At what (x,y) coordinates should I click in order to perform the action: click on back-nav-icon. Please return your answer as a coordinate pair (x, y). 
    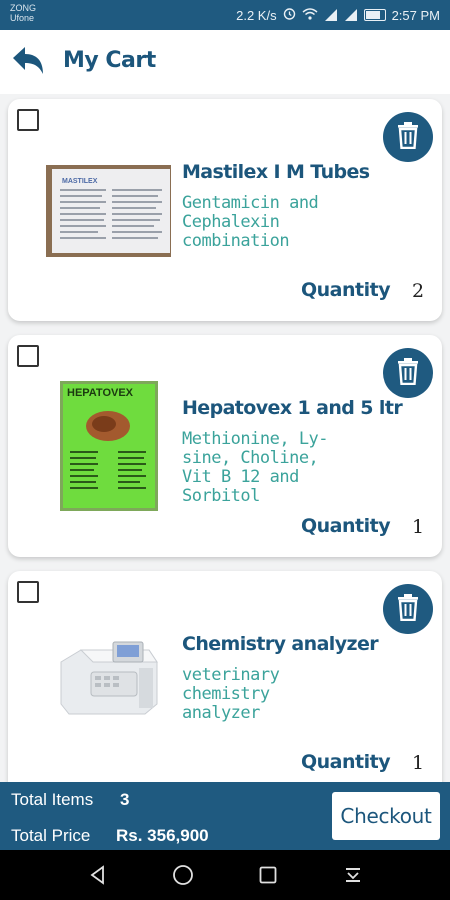
    Looking at the image, I should click on (98, 875).